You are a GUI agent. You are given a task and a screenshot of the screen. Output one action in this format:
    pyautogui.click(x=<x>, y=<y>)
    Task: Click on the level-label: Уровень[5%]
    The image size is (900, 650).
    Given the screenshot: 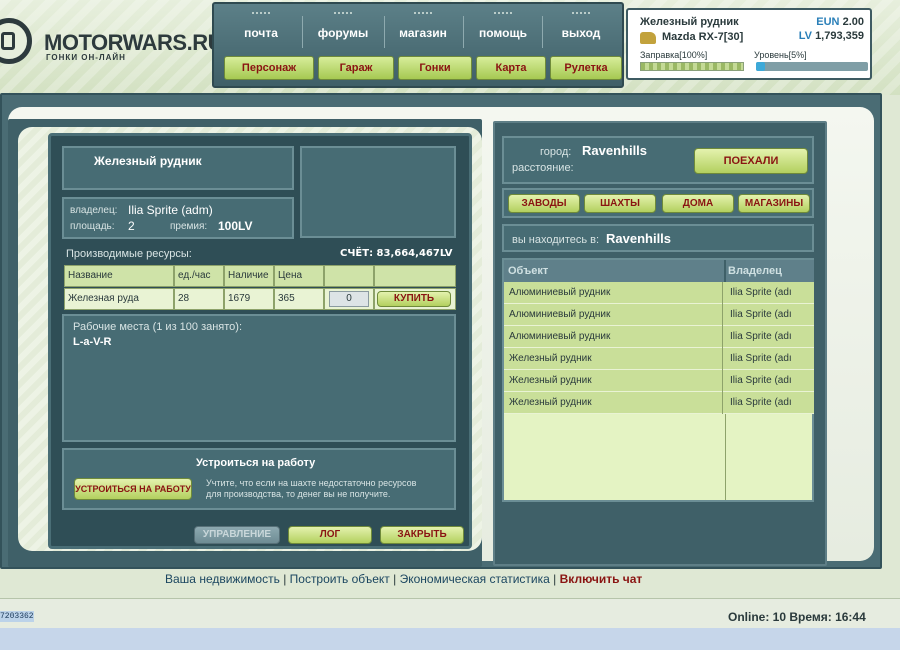 What is the action you would take?
    pyautogui.click(x=780, y=55)
    